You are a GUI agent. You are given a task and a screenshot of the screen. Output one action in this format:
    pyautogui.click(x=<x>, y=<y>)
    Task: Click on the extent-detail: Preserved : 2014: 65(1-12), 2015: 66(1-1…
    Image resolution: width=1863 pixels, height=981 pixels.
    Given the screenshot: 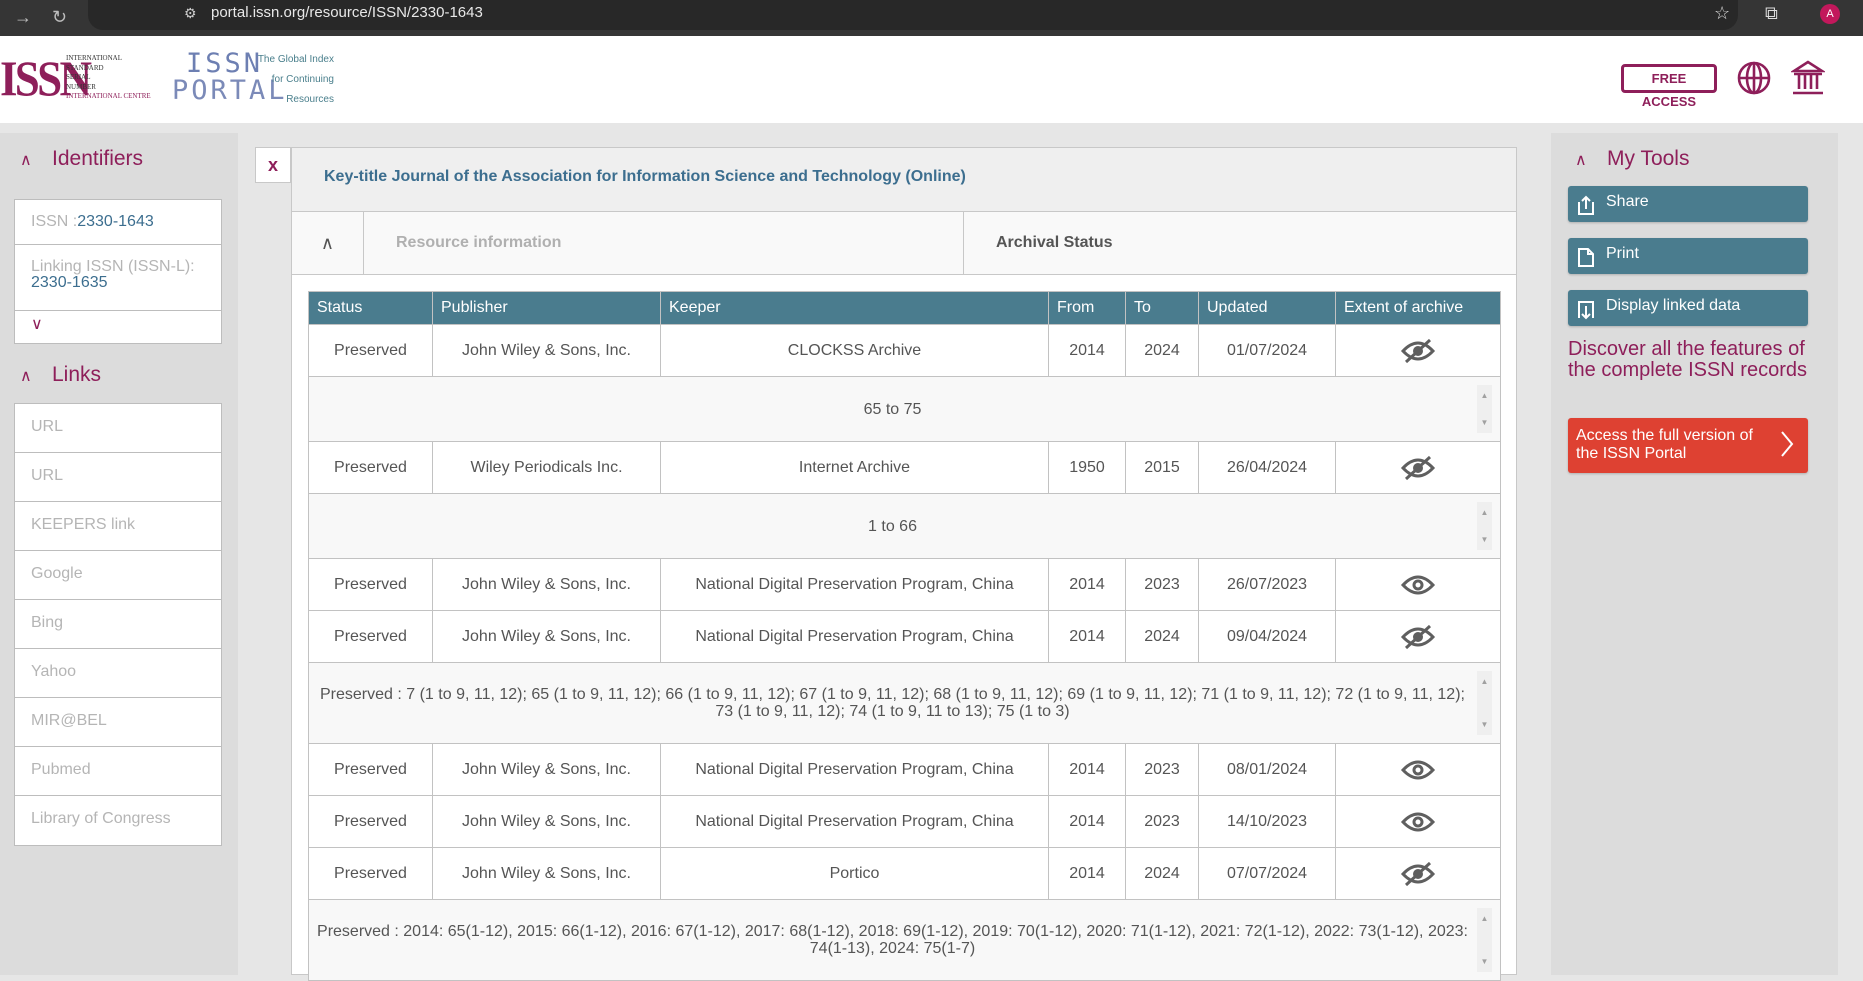 What is the action you would take?
    pyautogui.click(x=904, y=940)
    